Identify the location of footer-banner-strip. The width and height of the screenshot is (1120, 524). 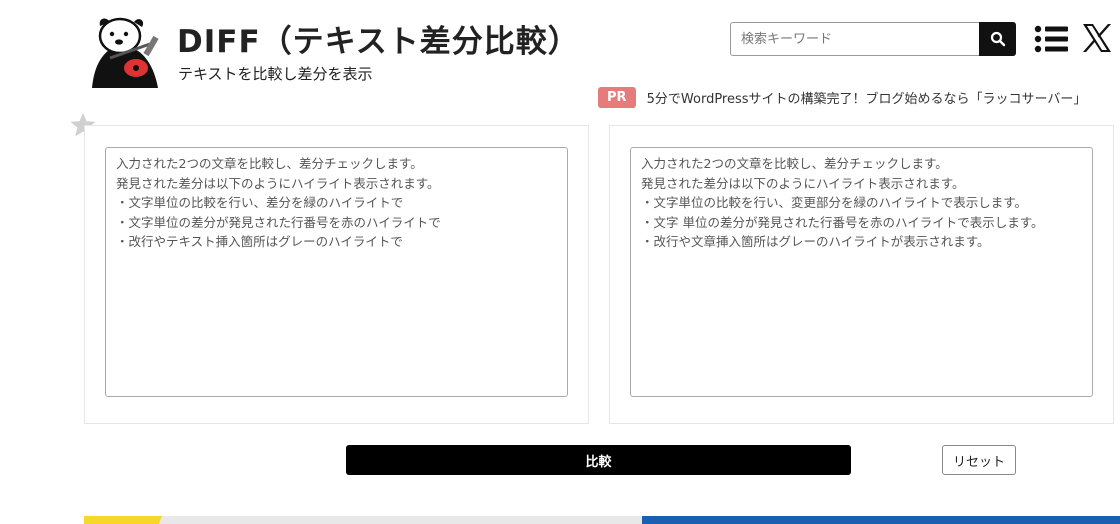
(602, 520).